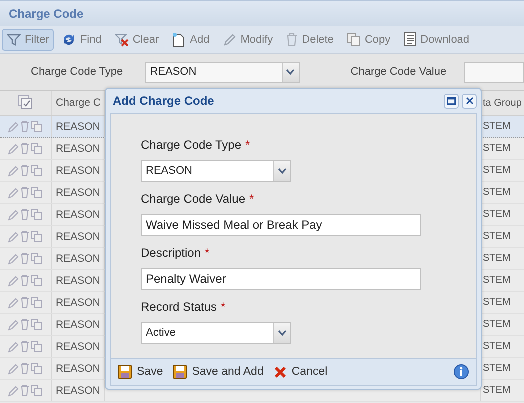  What do you see at coordinates (46, 13) in the screenshot?
I see `panel-title: Charge Code` at bounding box center [46, 13].